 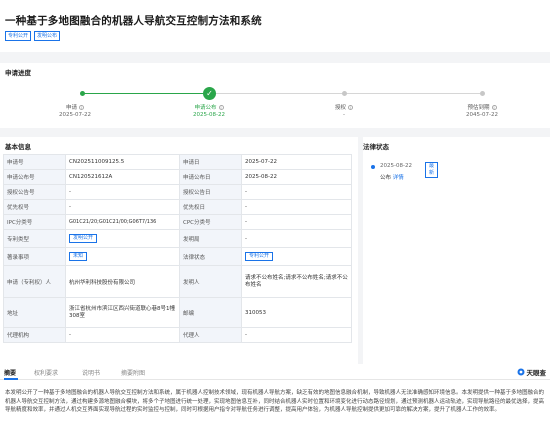 What do you see at coordinates (296, 177) in the screenshot?
I see `publication-date: 2025-08-22` at bounding box center [296, 177].